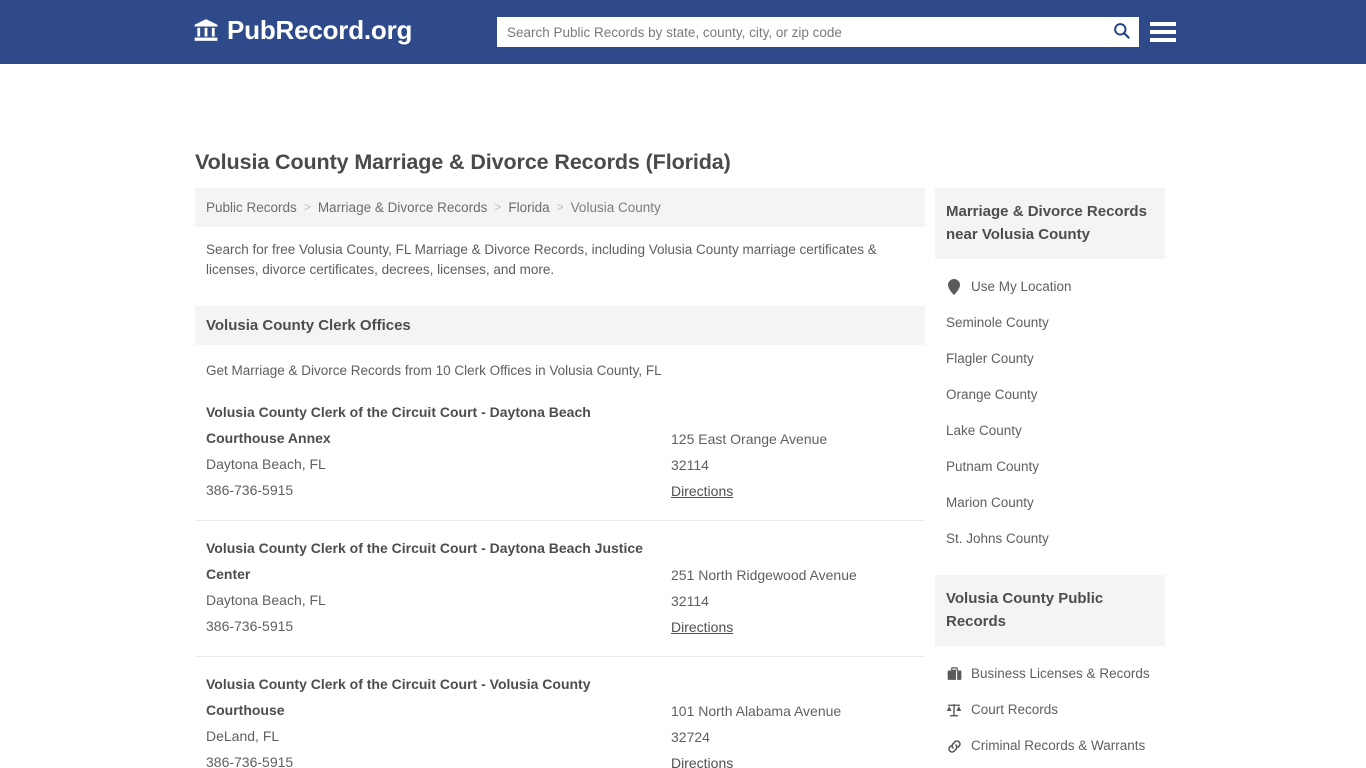  Describe the element at coordinates (1050, 395) in the screenshot. I see `sidebar-item-orange-county: Orange County` at that location.